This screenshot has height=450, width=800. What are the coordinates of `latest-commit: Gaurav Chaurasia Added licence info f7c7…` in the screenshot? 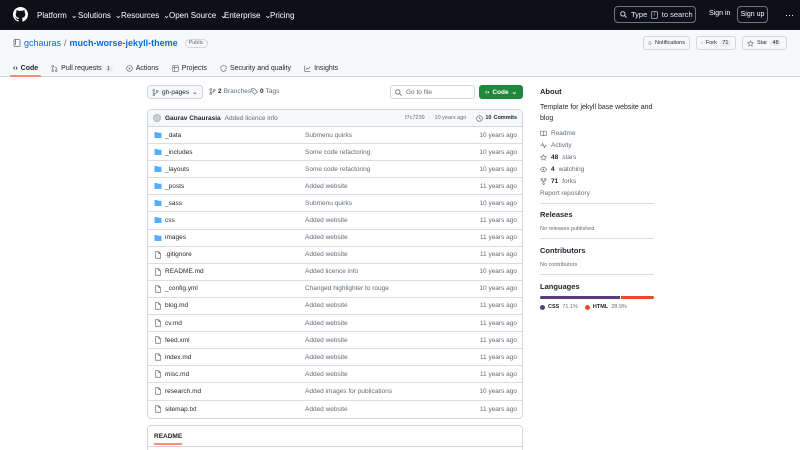 It's located at (335, 118).